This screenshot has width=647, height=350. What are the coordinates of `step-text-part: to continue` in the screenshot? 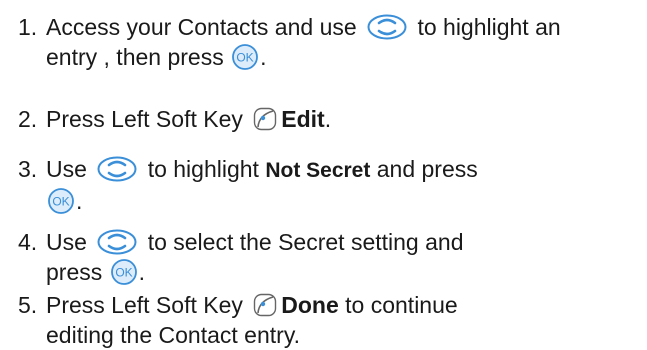 It's located at (401, 305).